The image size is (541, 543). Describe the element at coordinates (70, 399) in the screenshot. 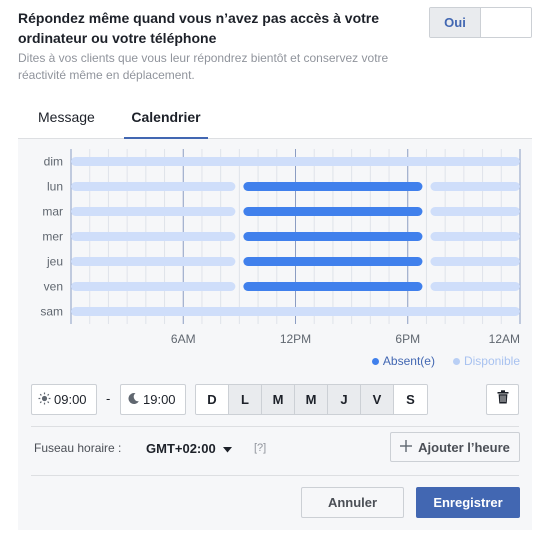

I see `start-time-value: 09:00` at that location.